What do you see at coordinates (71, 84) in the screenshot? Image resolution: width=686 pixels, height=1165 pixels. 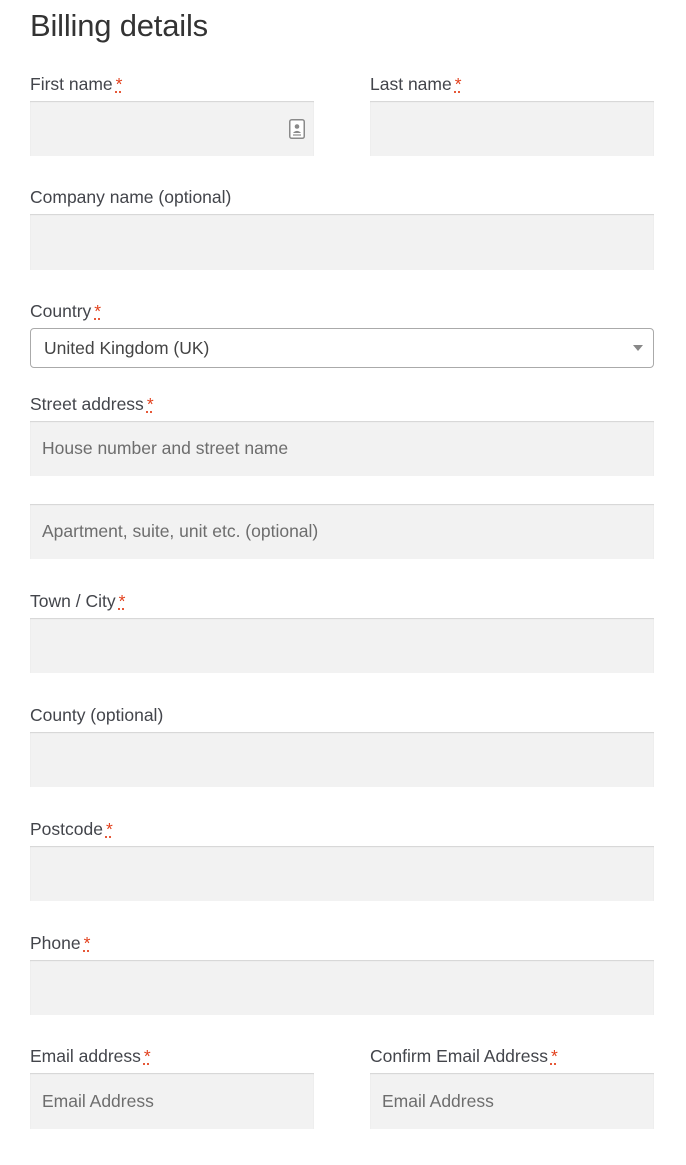 I see `first-name-label-text: First name` at bounding box center [71, 84].